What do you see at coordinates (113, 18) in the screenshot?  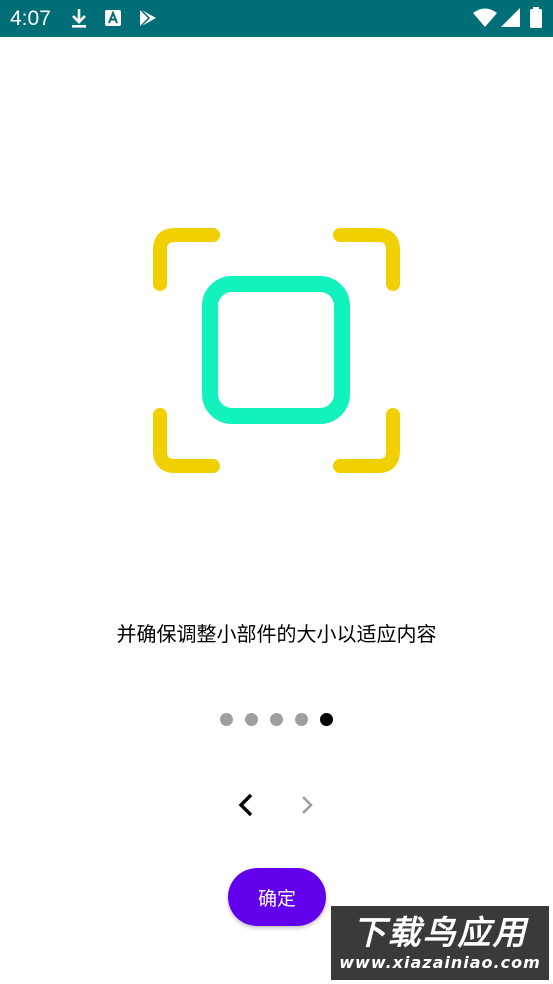 I see `font-app-icon` at bounding box center [113, 18].